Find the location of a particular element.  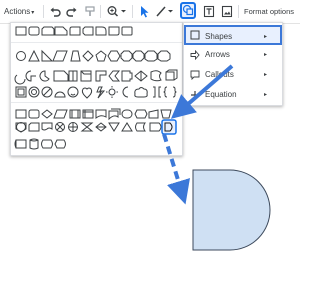

actions-menu: Actions▾ is located at coordinates (19, 11).